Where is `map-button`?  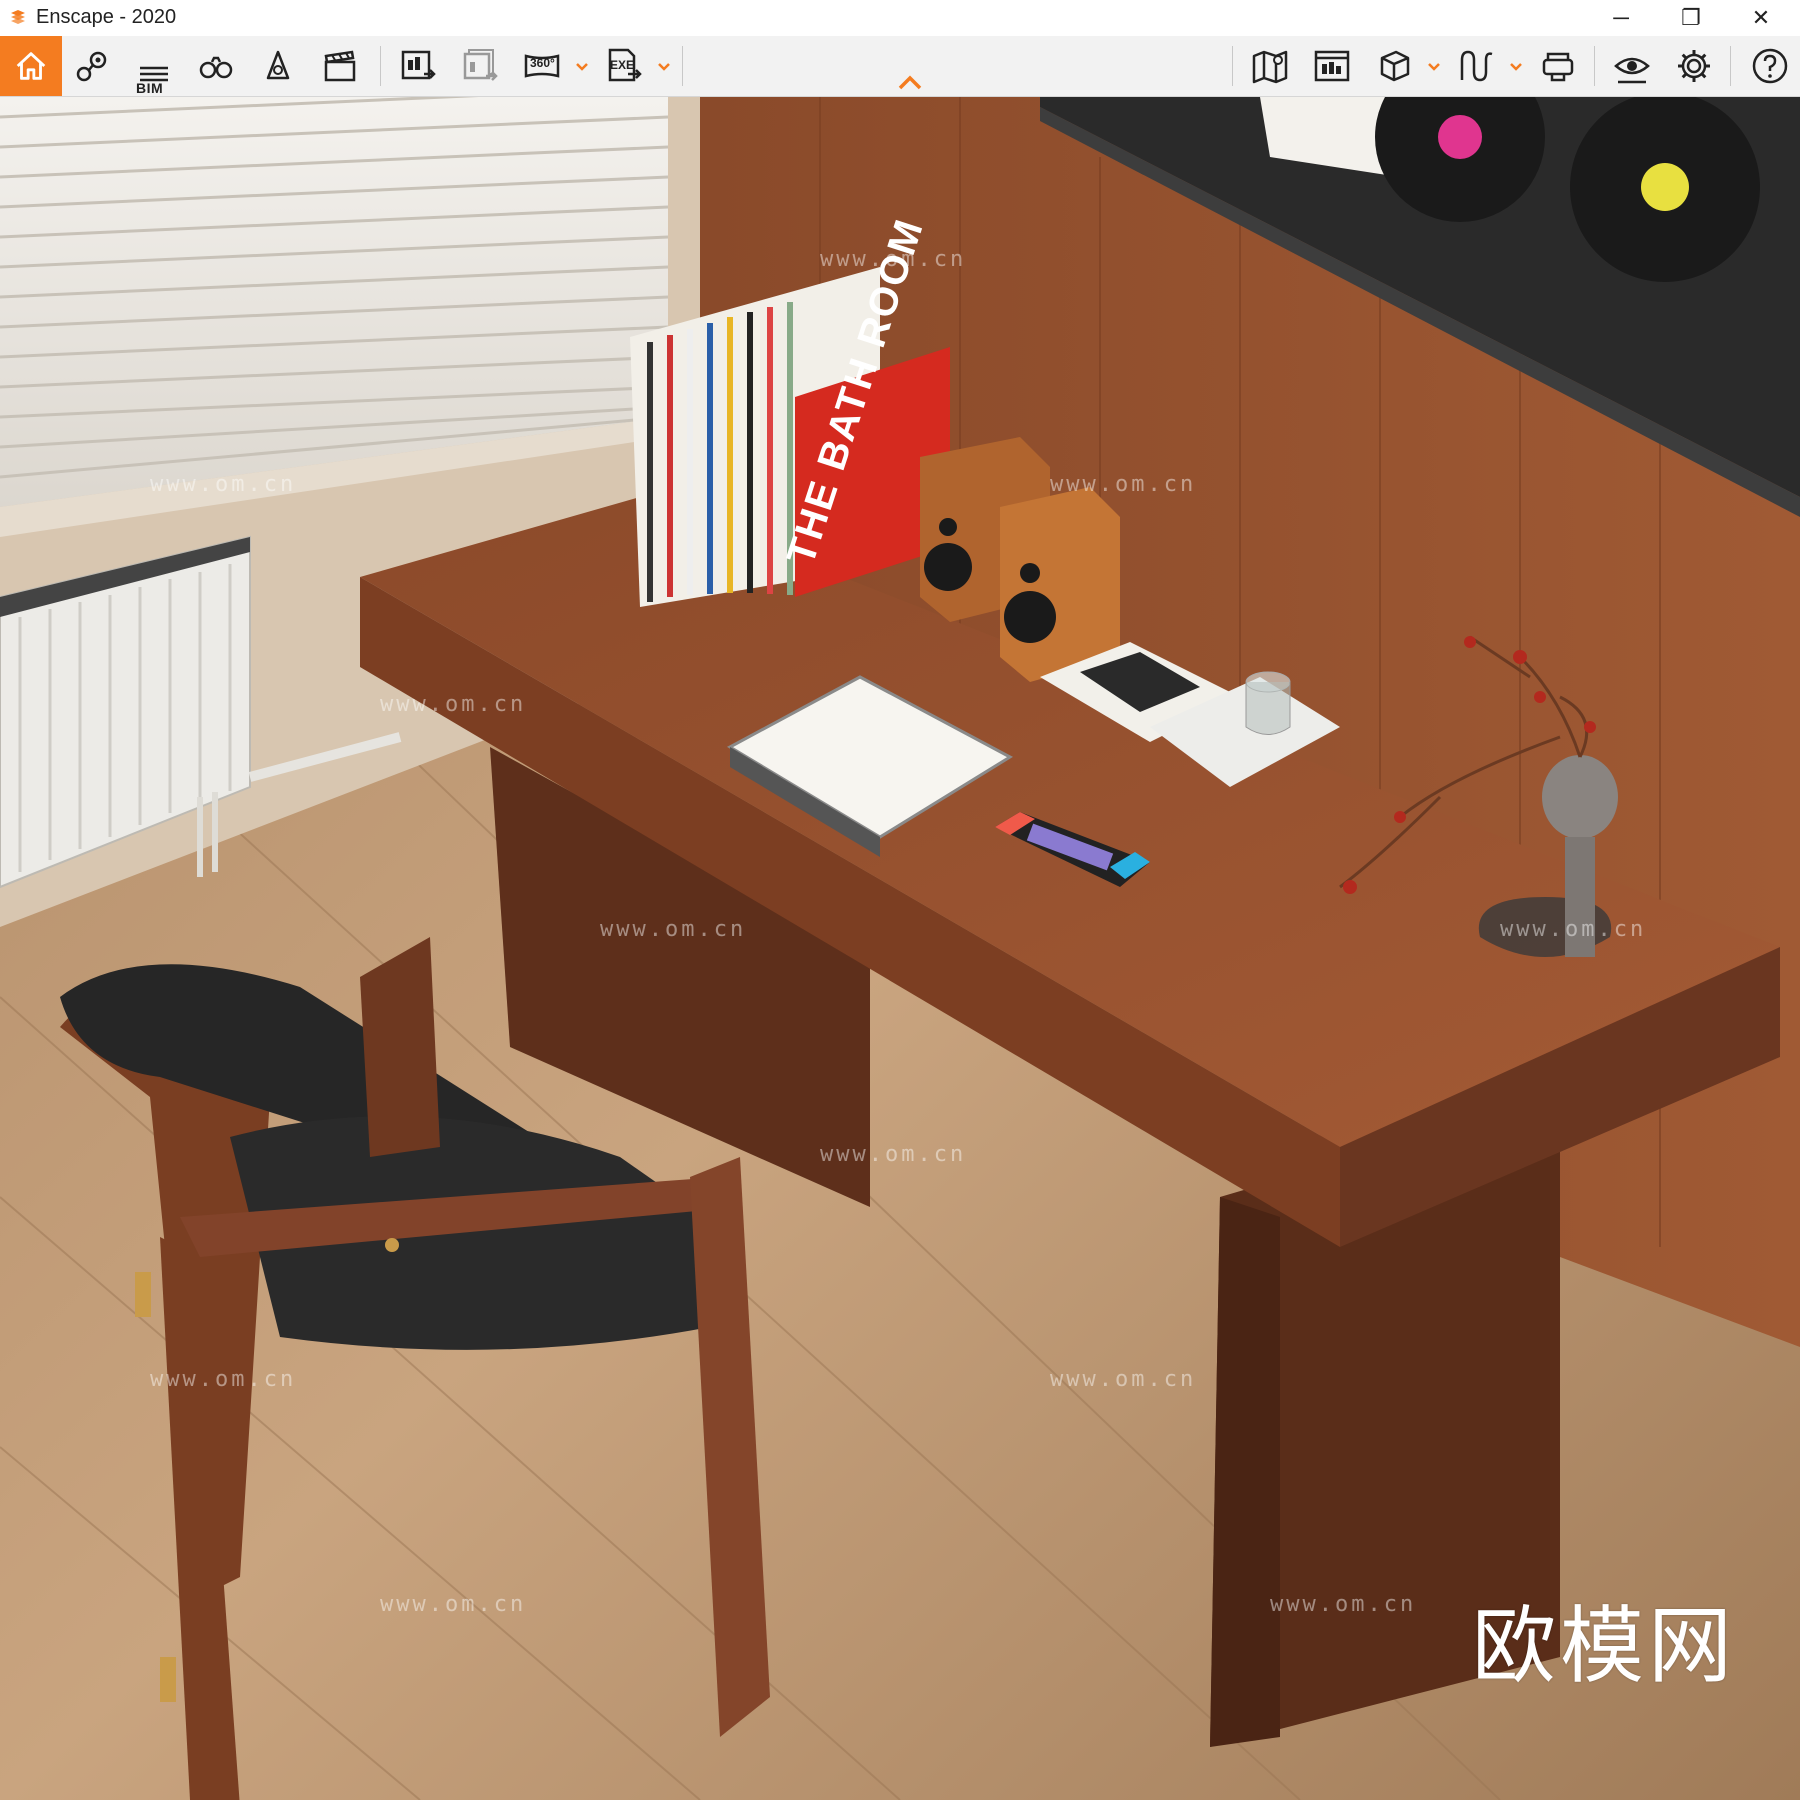
map-button is located at coordinates (1270, 66).